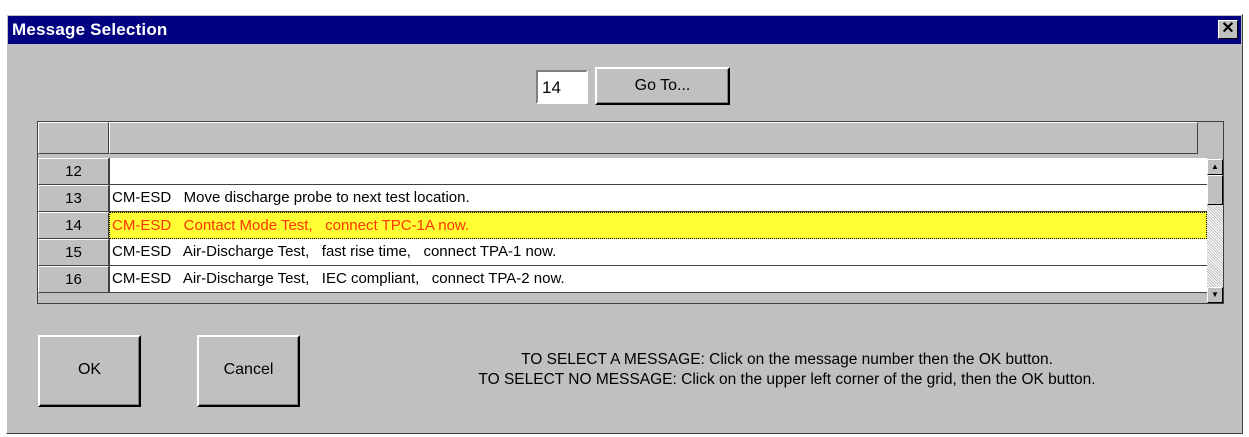 The height and width of the screenshot is (437, 1249). Describe the element at coordinates (73, 225) in the screenshot. I see `row-number-14: 14` at that location.